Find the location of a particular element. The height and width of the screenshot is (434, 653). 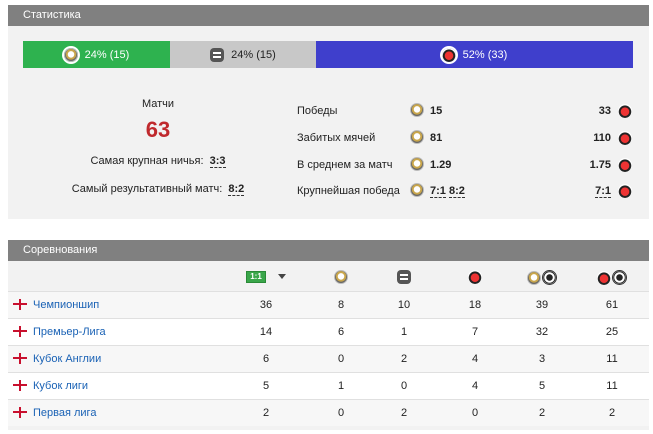

club-a-goals-cell: 2 is located at coordinates (542, 413).